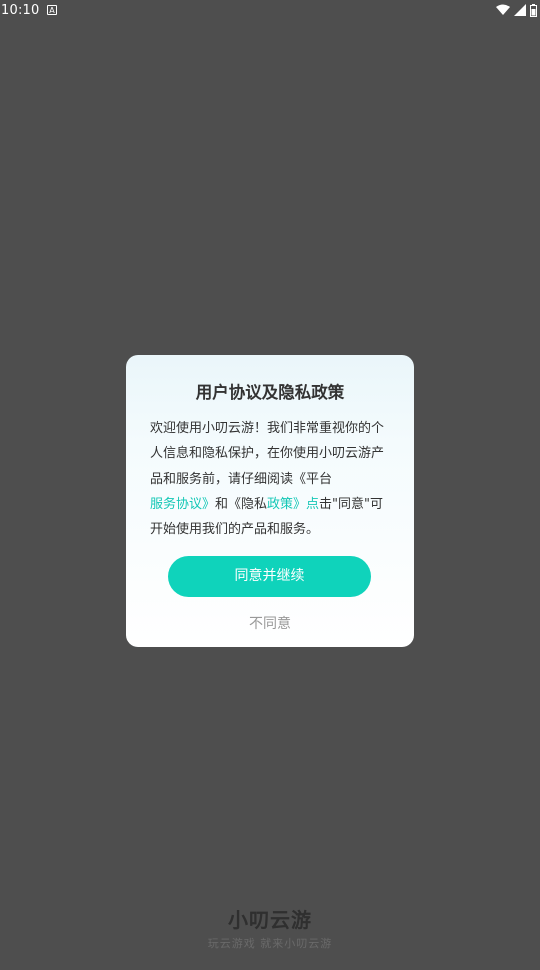  Describe the element at coordinates (519, 10) in the screenshot. I see `signal-icon` at that location.